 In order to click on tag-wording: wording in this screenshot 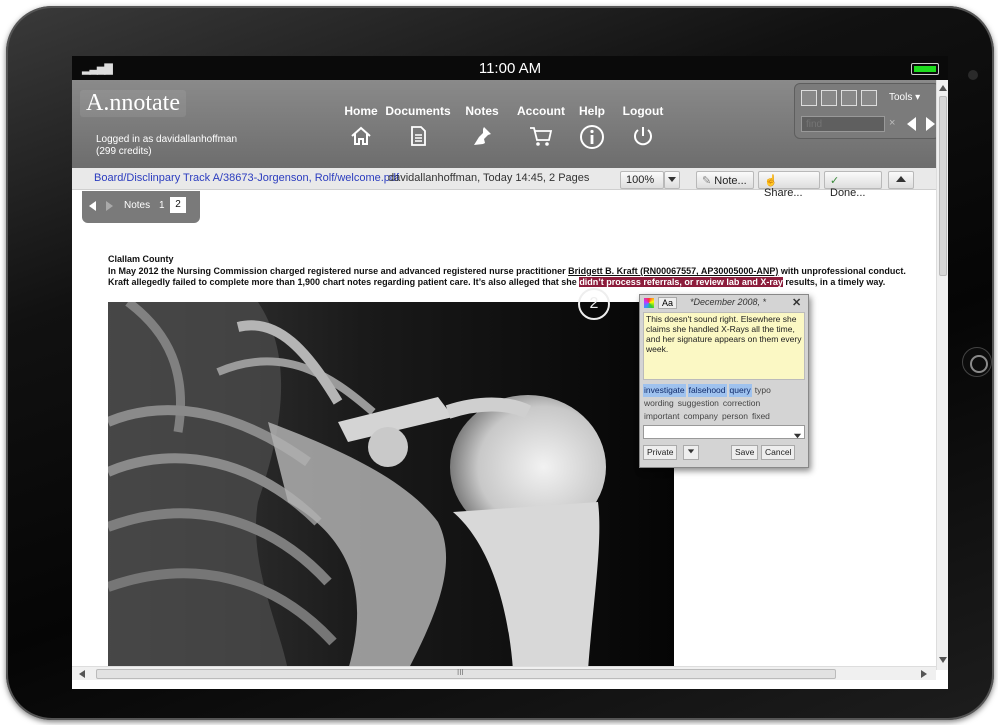, I will do `click(659, 403)`.